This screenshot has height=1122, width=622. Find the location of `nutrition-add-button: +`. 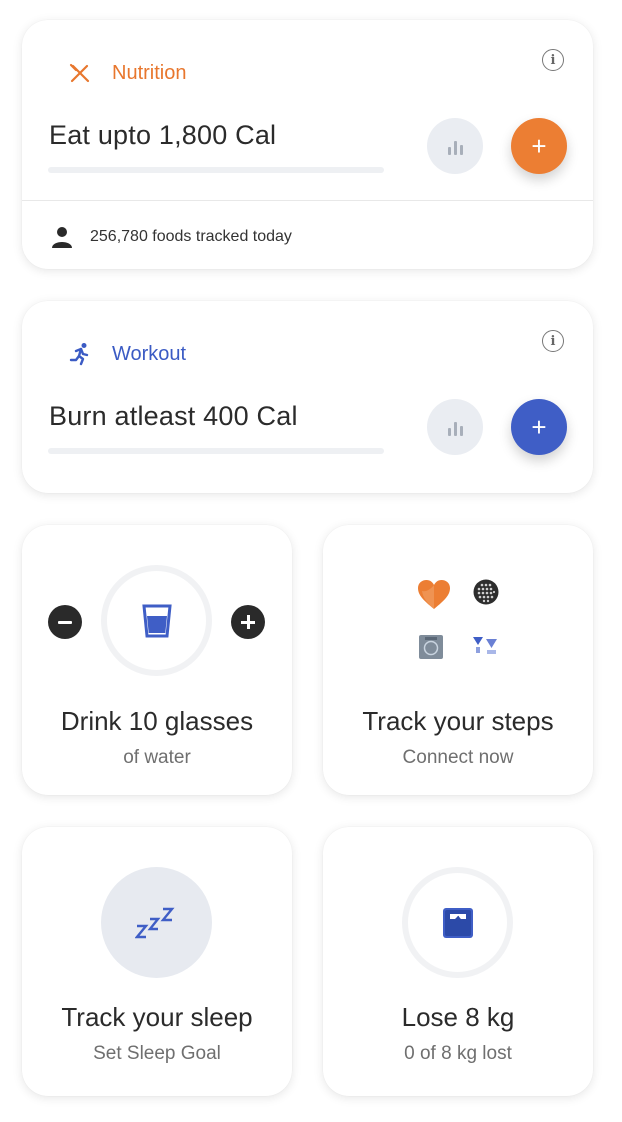

nutrition-add-button: + is located at coordinates (539, 146).